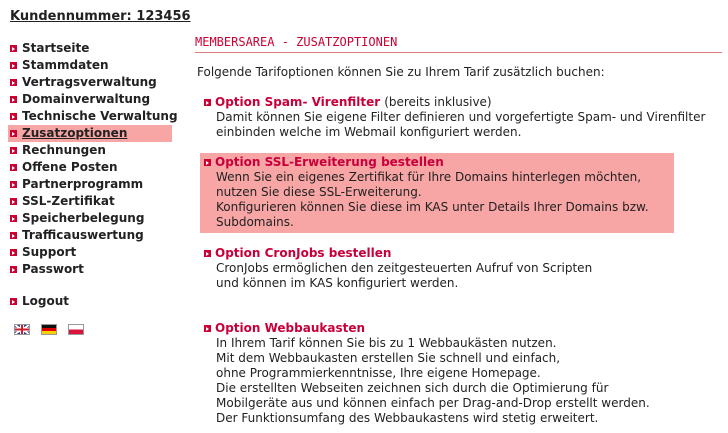  I want to click on option-note: (bereits inklusive), so click(438, 102).